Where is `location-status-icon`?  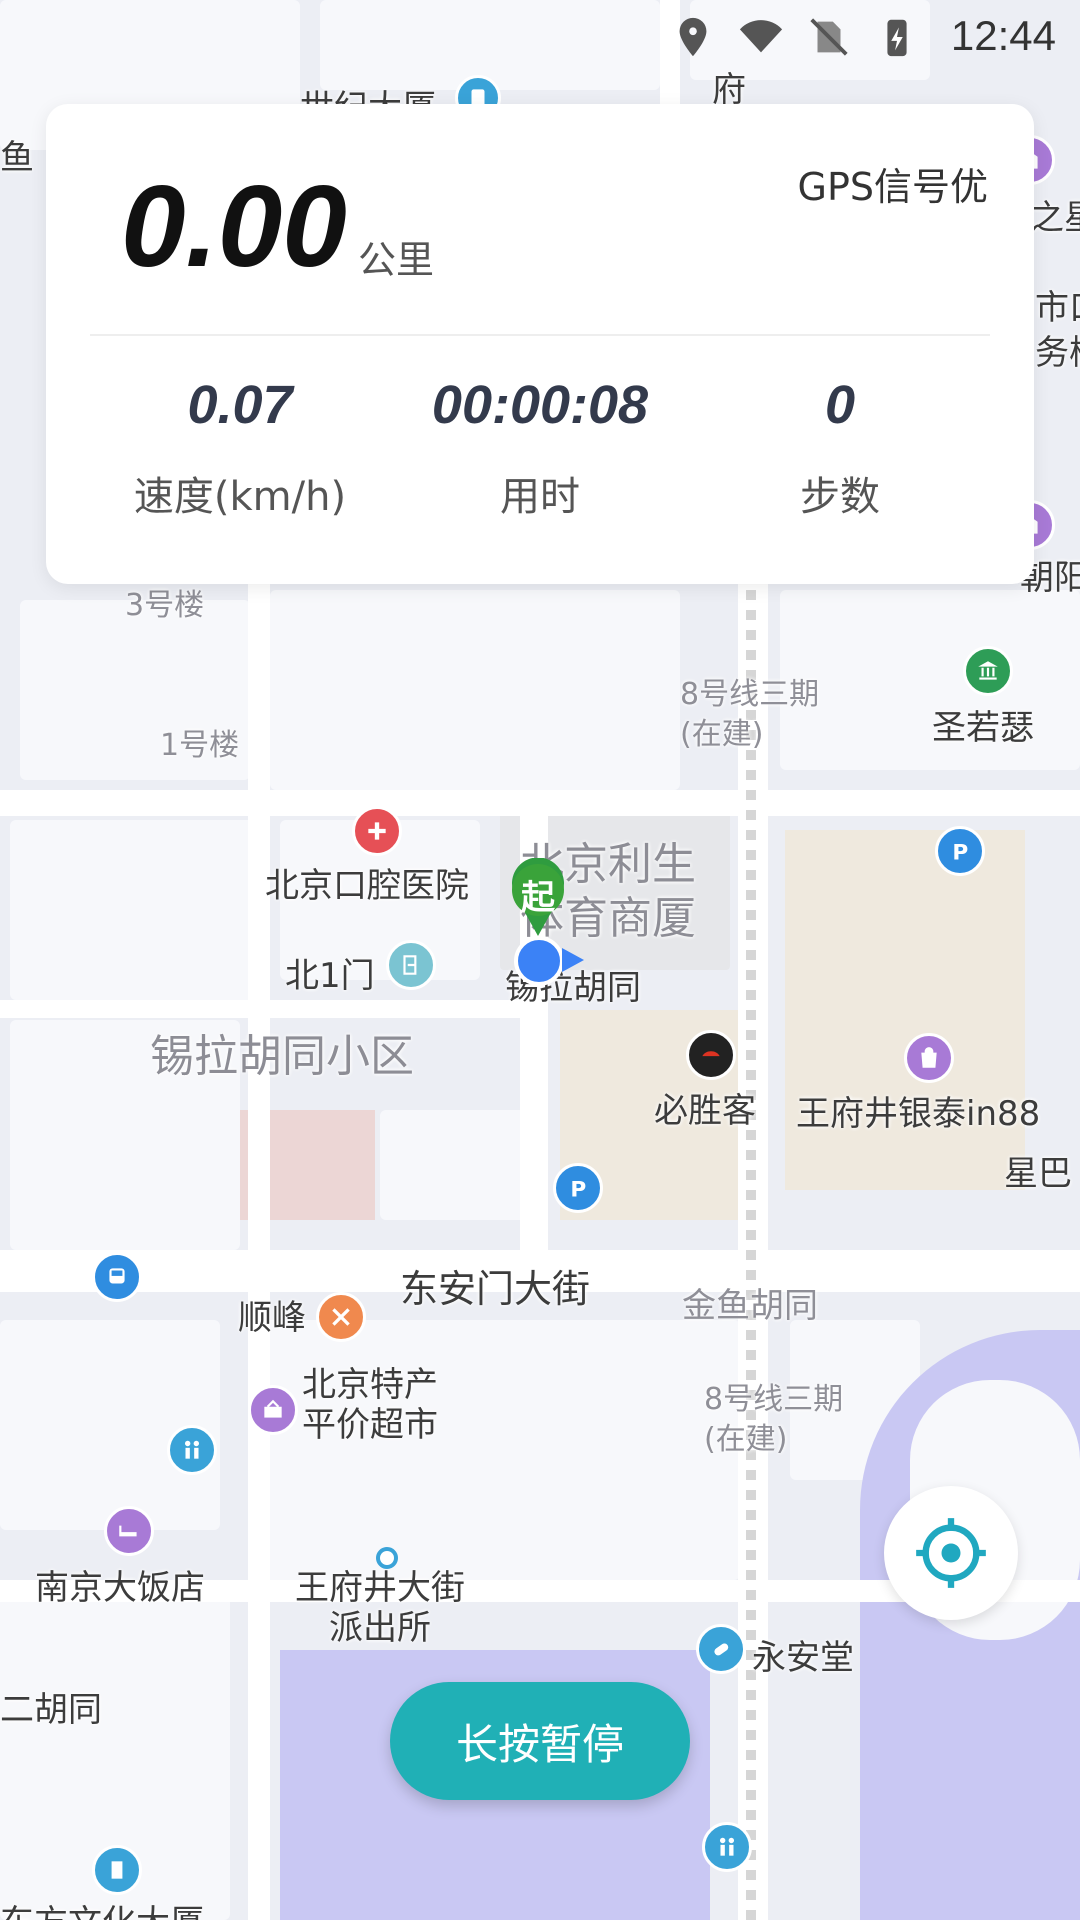 location-status-icon is located at coordinates (693, 37).